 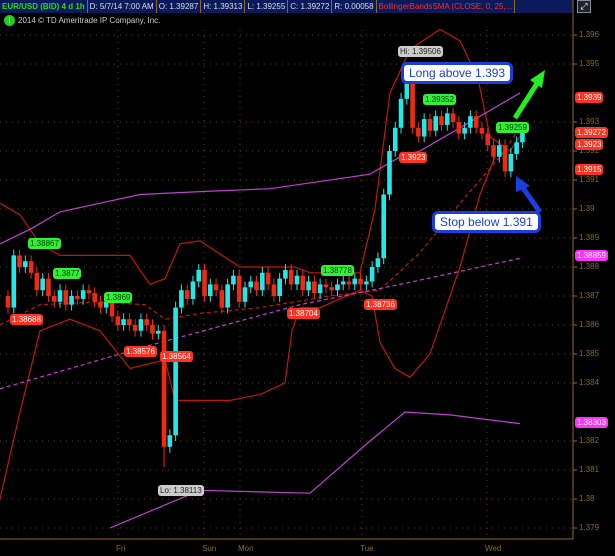 I want to click on signal-bubble: 1.38576, so click(x=140, y=351).